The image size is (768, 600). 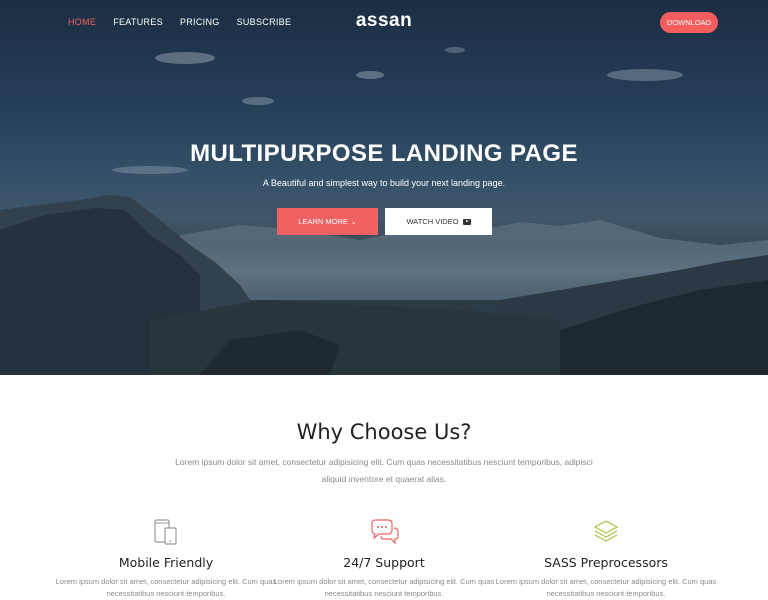 I want to click on play-icon, so click(x=466, y=221).